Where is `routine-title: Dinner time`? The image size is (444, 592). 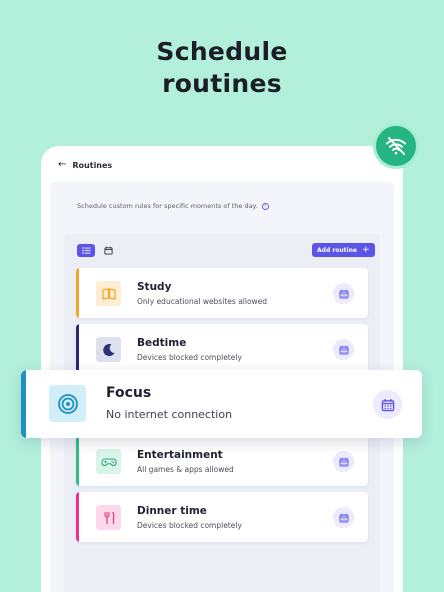
routine-title: Dinner time is located at coordinates (172, 511).